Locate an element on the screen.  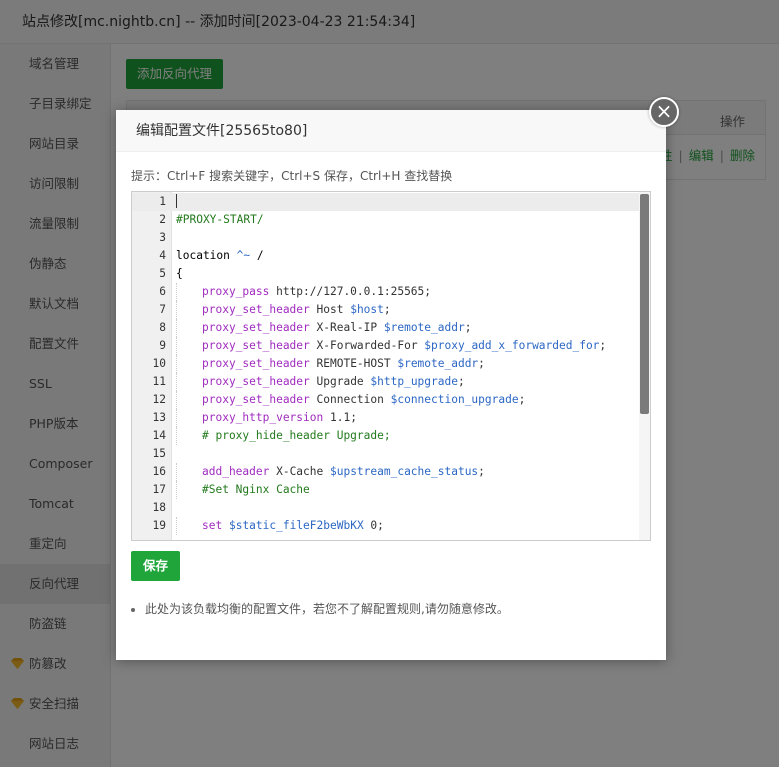
editor-scrollbar-thumb is located at coordinates (644, 304).